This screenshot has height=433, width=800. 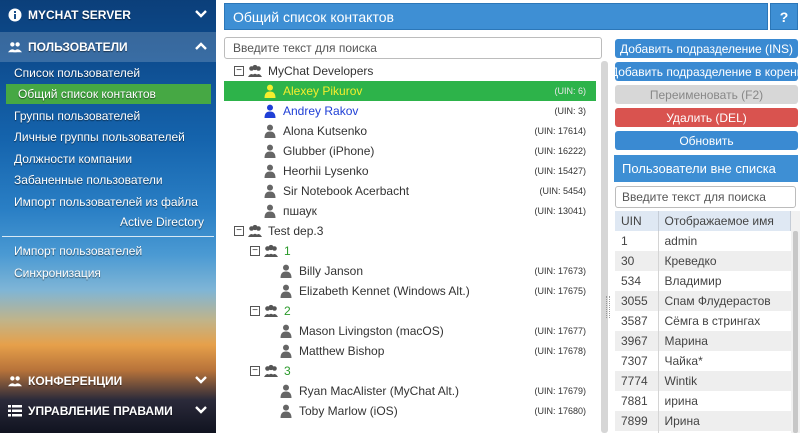 What do you see at coordinates (410, 371) in the screenshot?
I see `tree-group-row: −3` at bounding box center [410, 371].